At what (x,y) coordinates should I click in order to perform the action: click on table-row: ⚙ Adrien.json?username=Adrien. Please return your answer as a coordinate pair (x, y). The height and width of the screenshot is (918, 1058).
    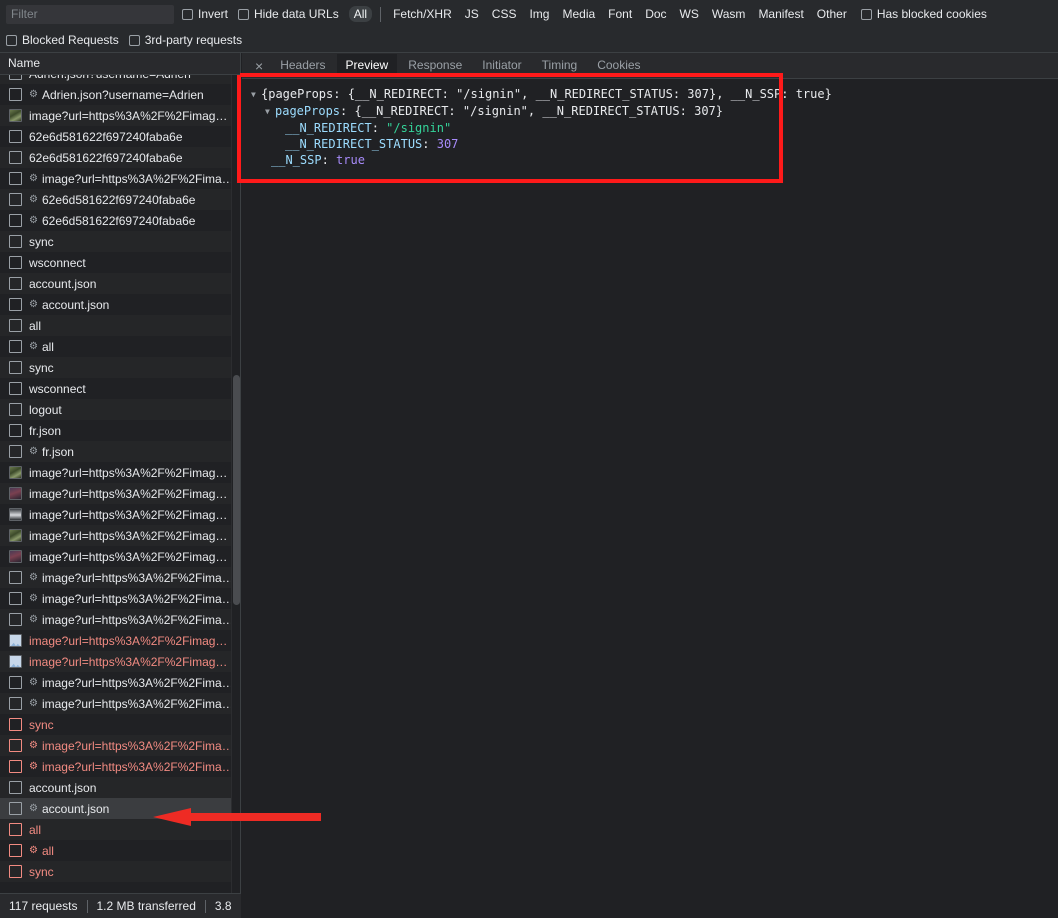
    Looking at the image, I should click on (120, 94).